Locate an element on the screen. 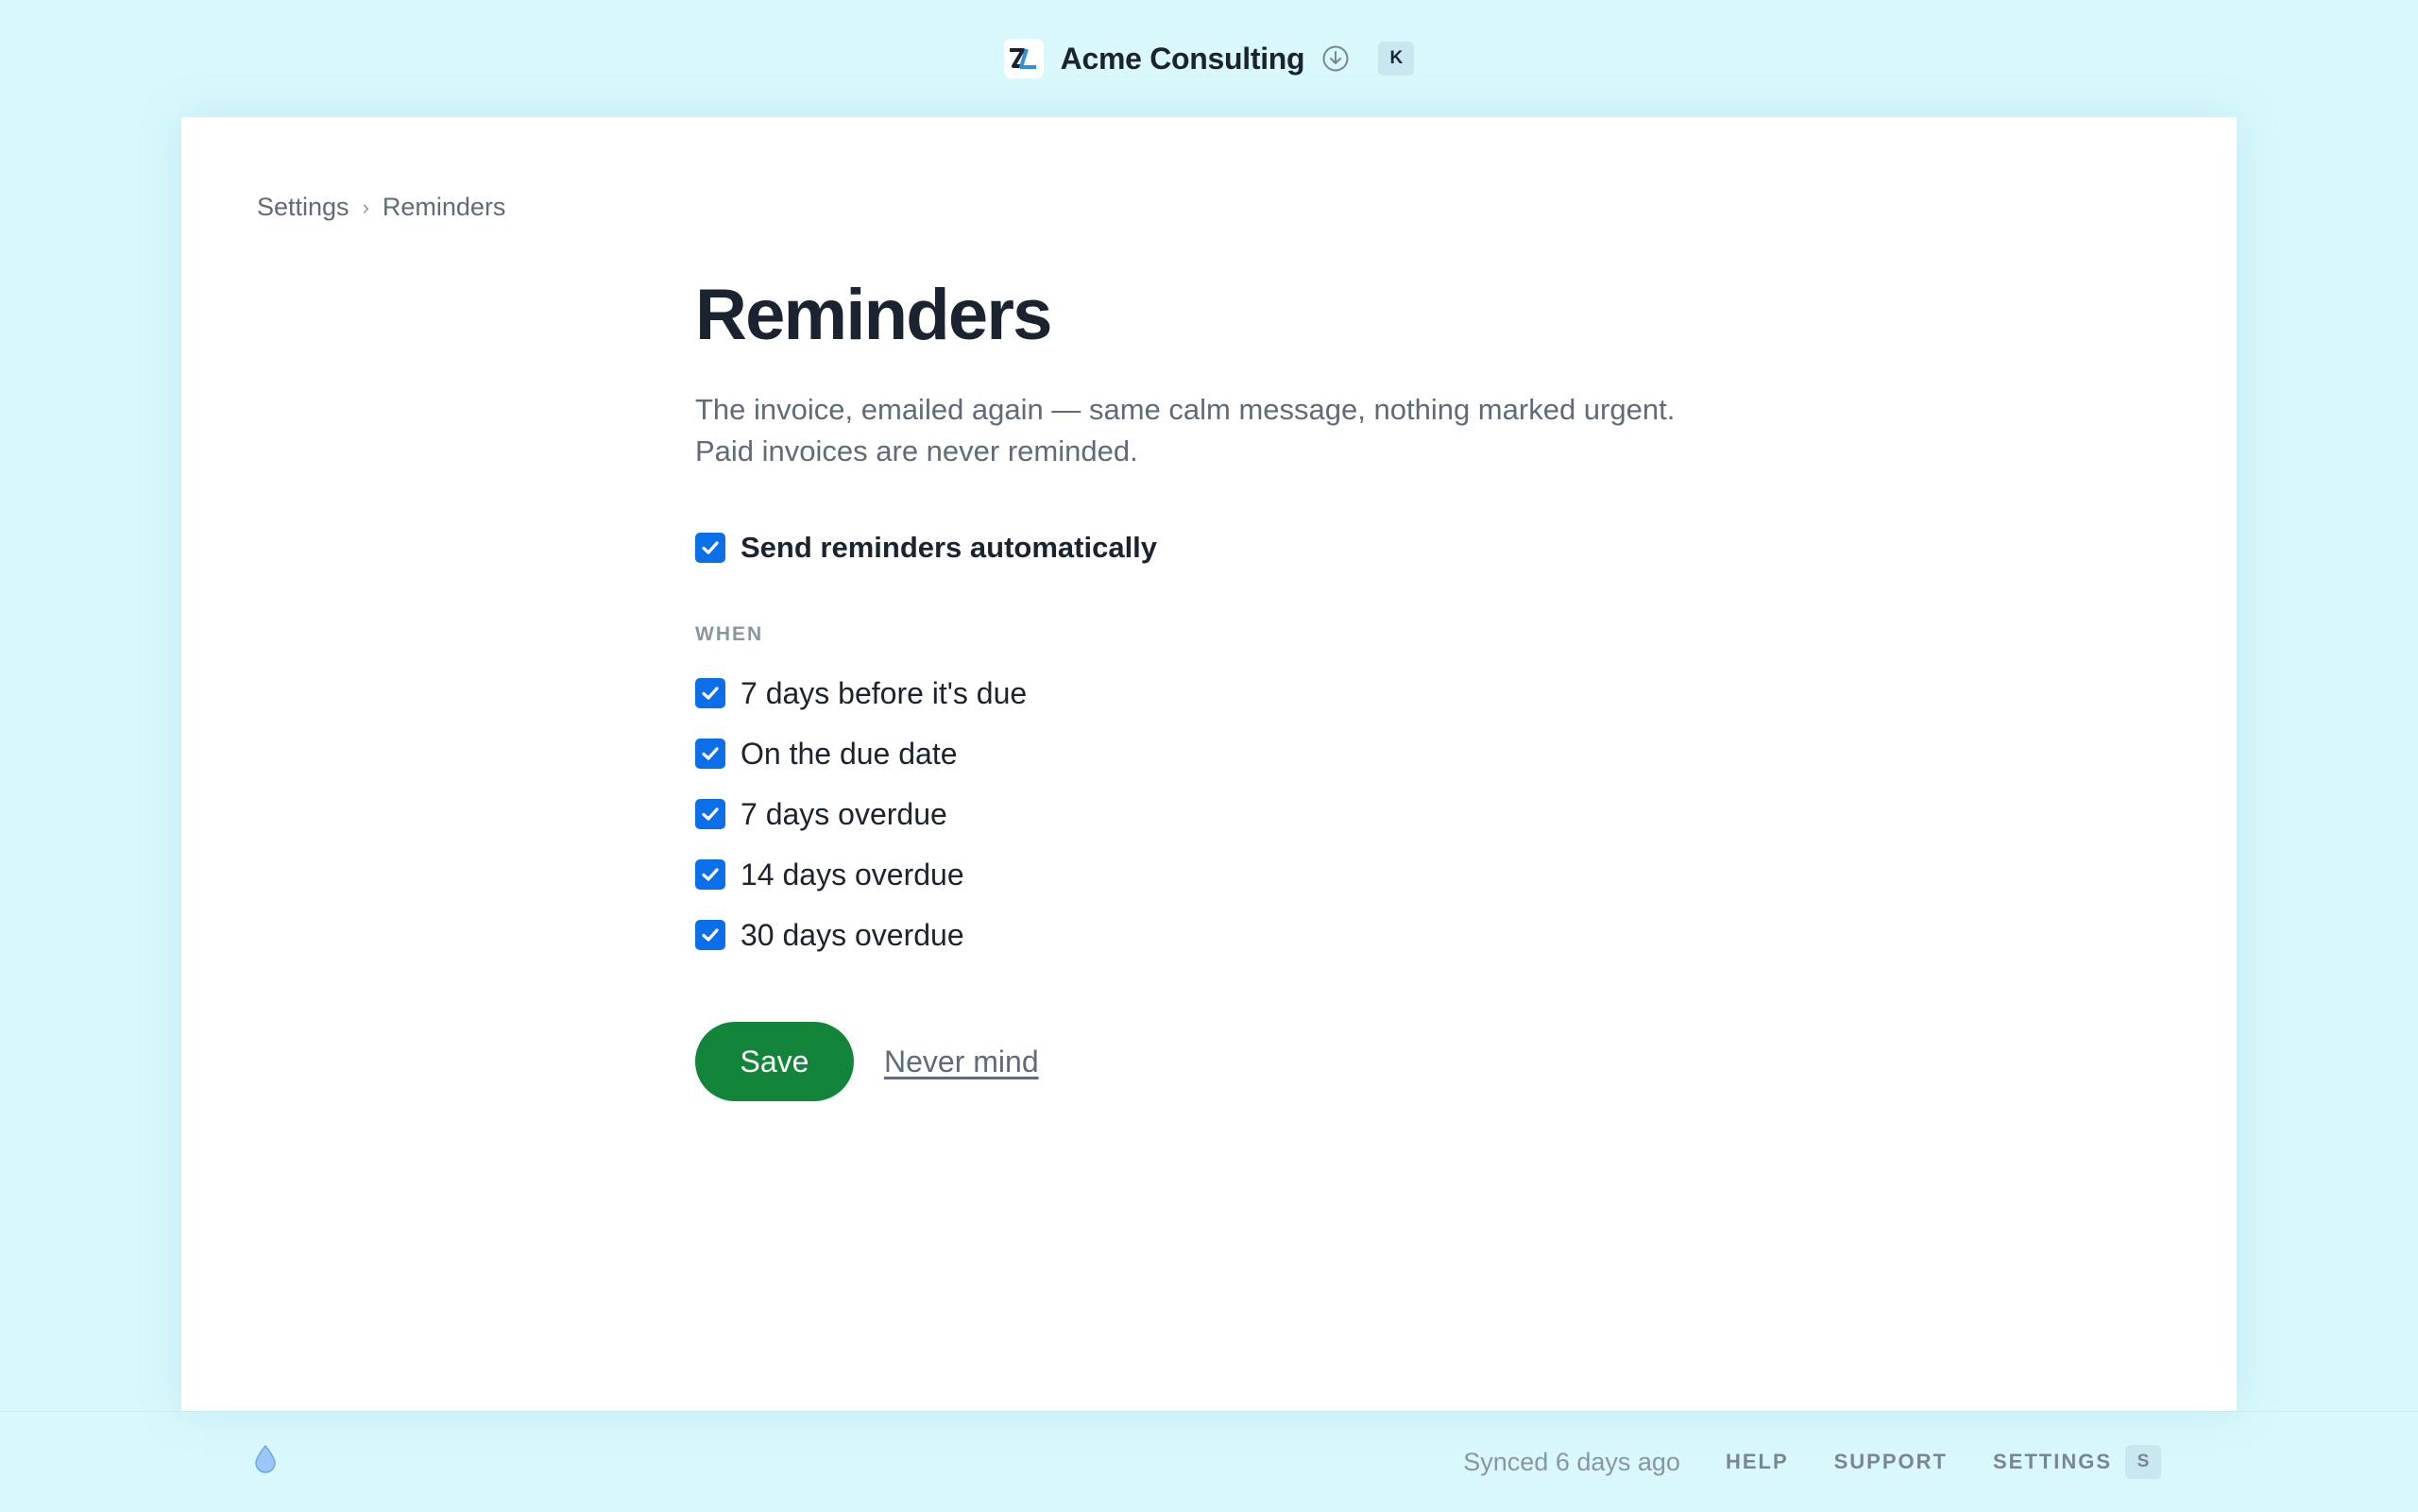 The image size is (2418, 1512). settings-link: SETTINGS is located at coordinates (2053, 1462).